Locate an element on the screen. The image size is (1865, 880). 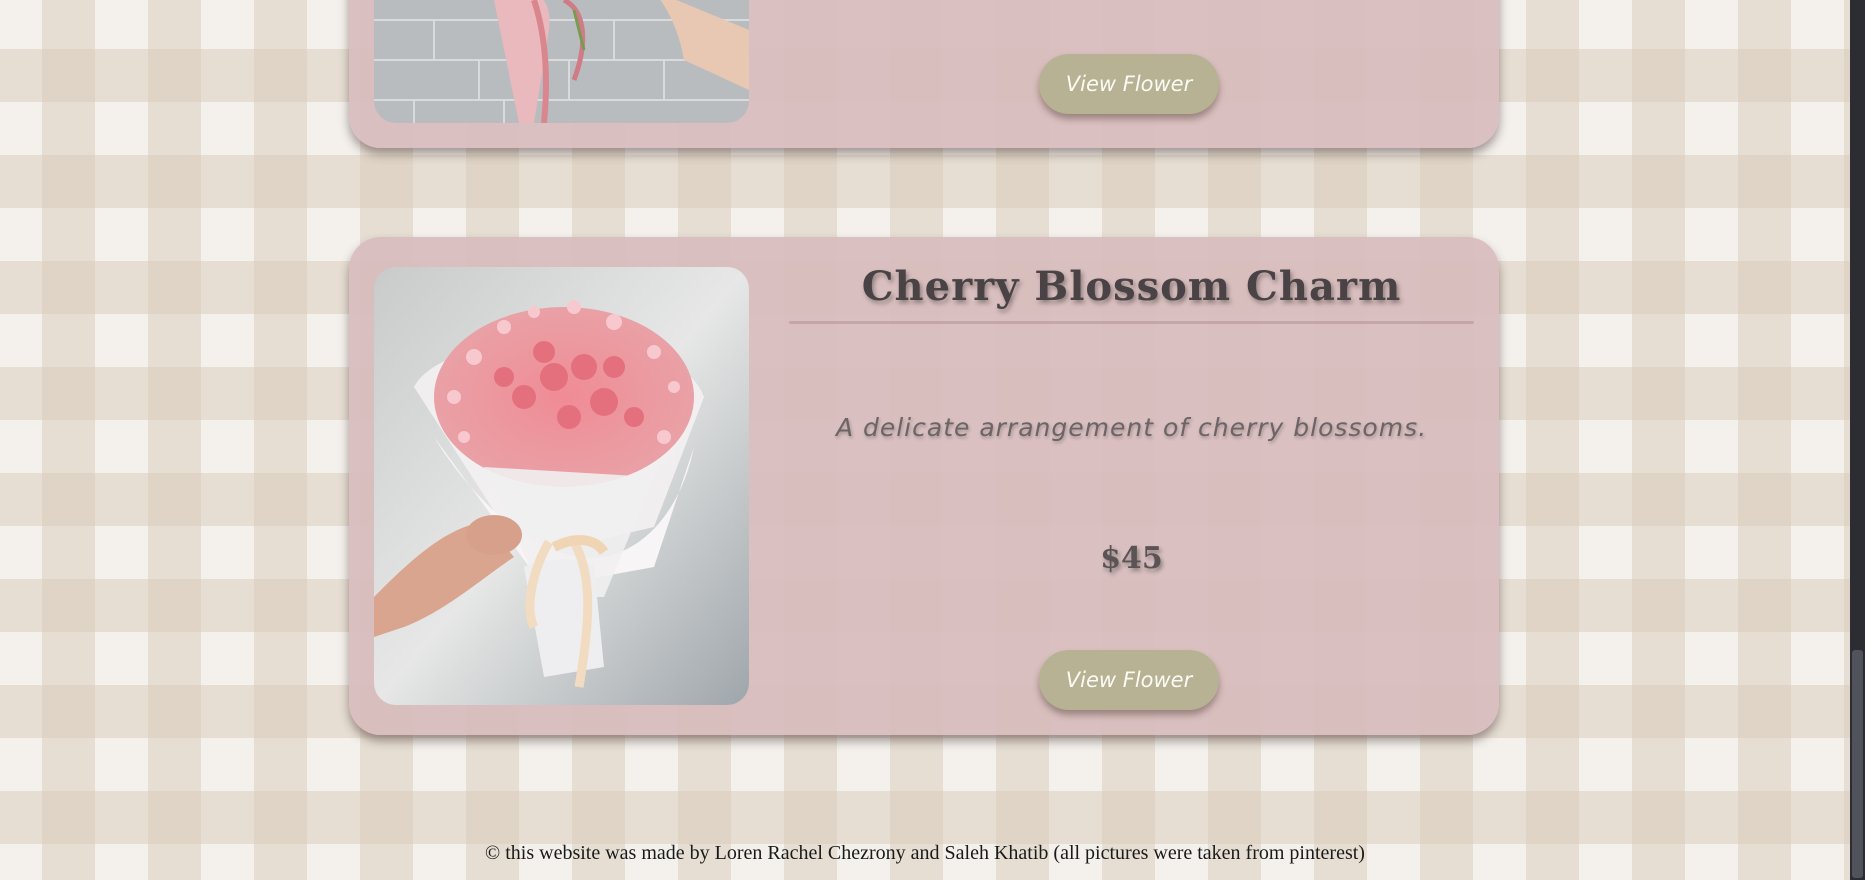
bouquet-photo-icon is located at coordinates (561, 61).